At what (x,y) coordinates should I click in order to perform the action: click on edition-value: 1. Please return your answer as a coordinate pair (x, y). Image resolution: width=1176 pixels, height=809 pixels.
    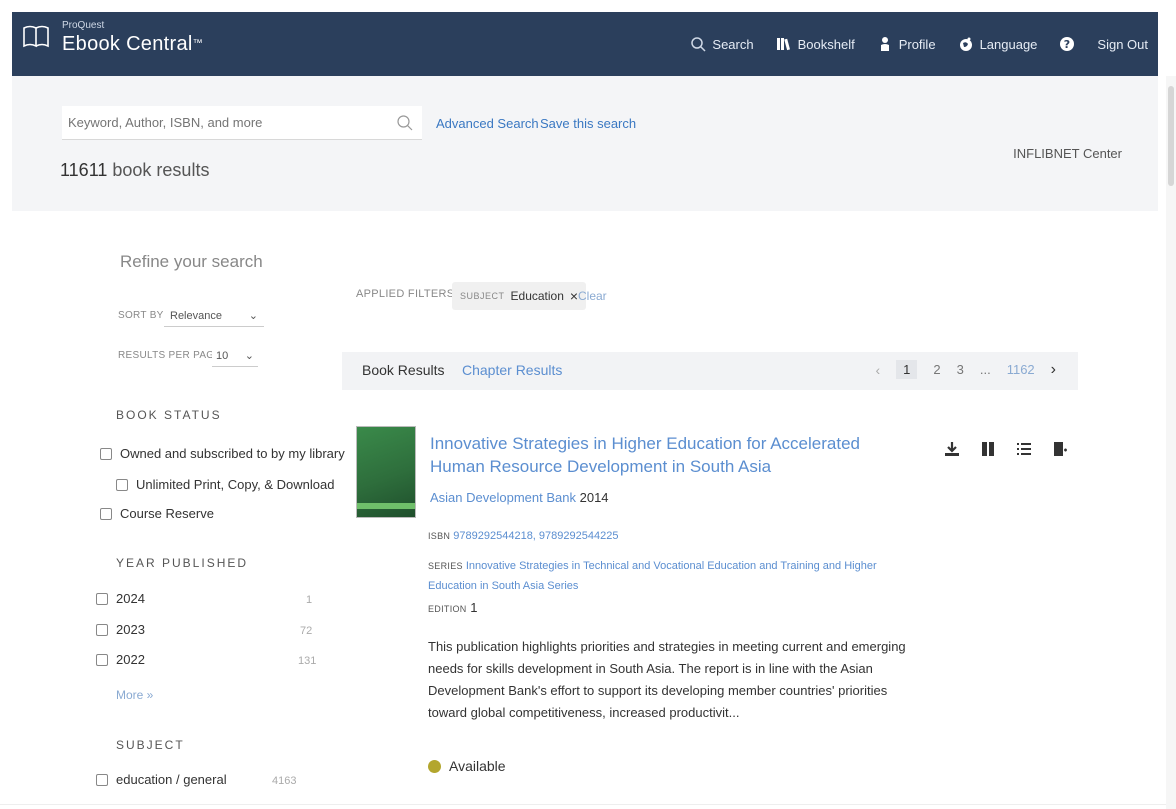
    Looking at the image, I should click on (474, 607).